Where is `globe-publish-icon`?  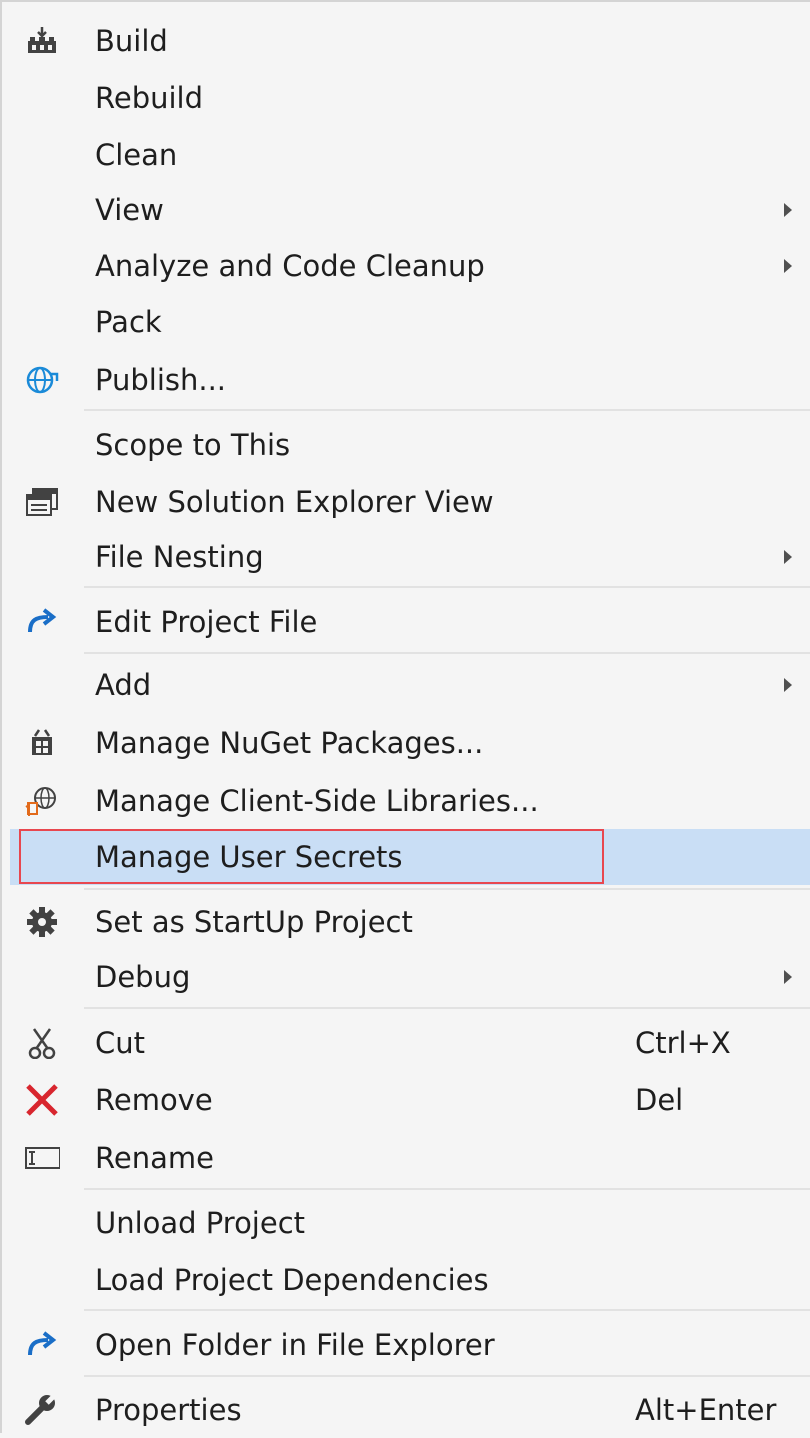 globe-publish-icon is located at coordinates (42, 380).